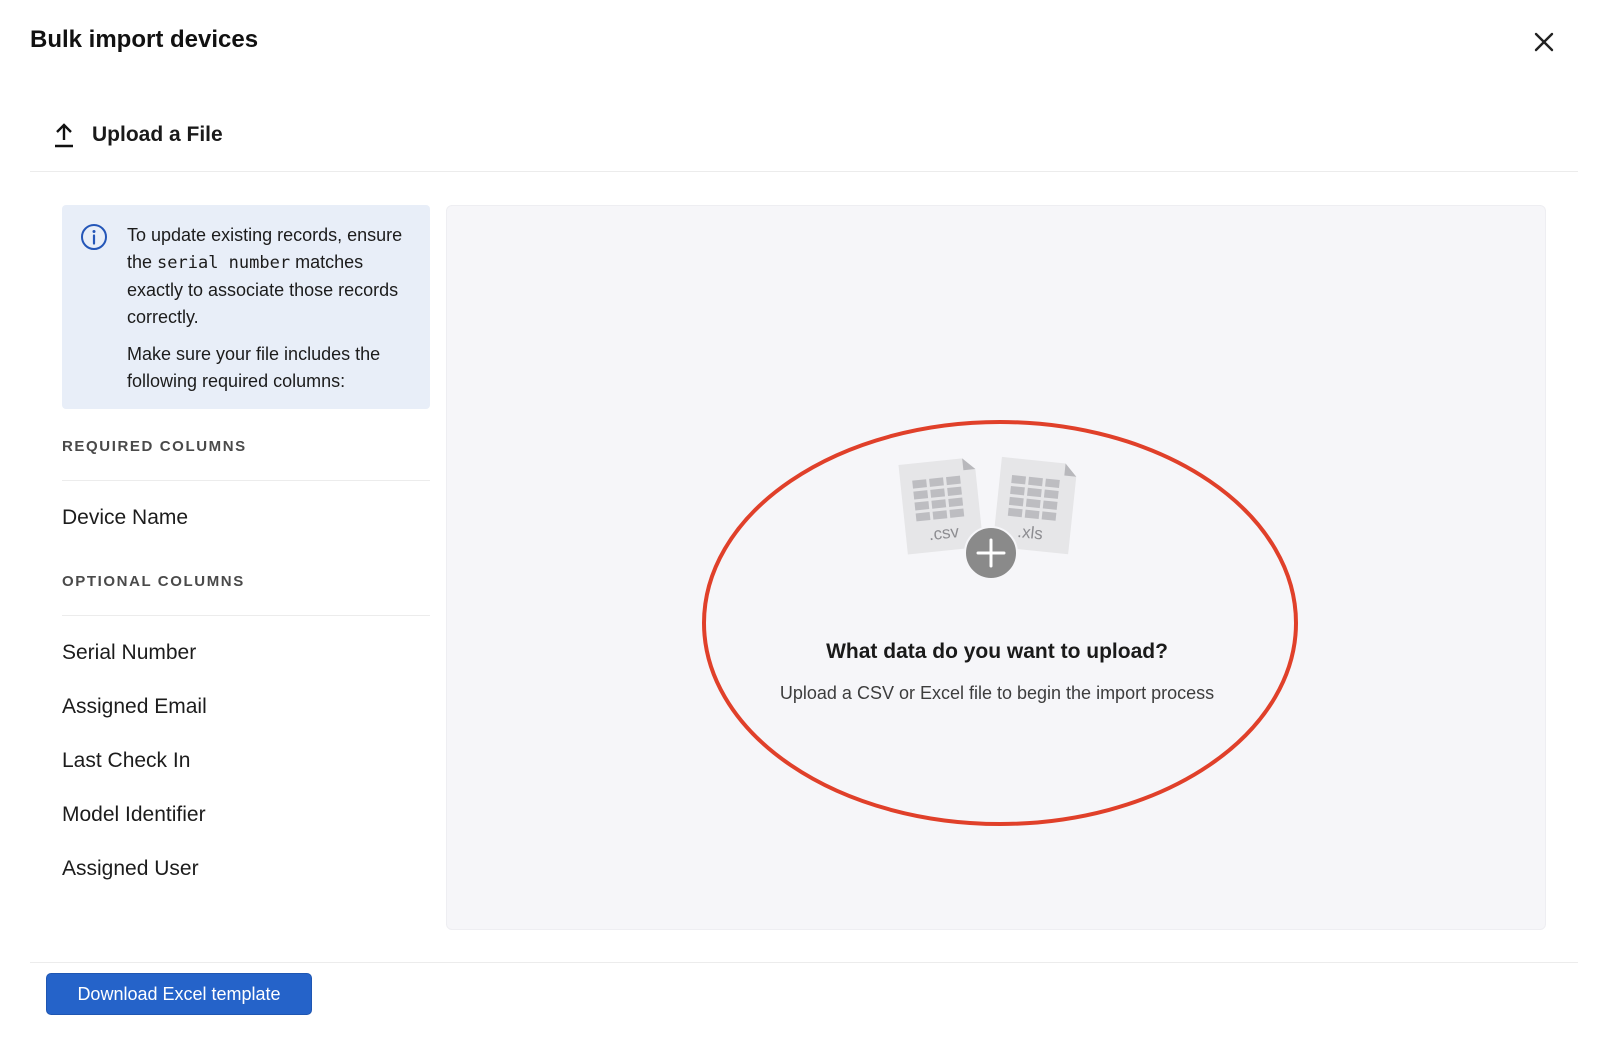  Describe the element at coordinates (144, 39) in the screenshot. I see `dialog-title: Bulk import devices` at that location.